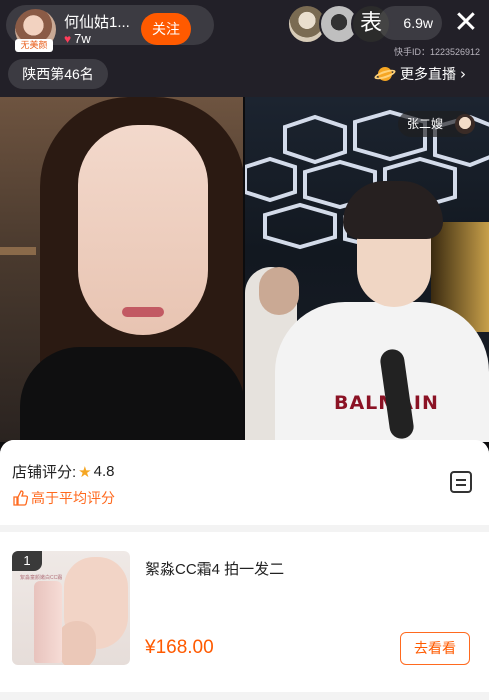  What do you see at coordinates (279, 291) in the screenshot?
I see `background-person-head` at bounding box center [279, 291].